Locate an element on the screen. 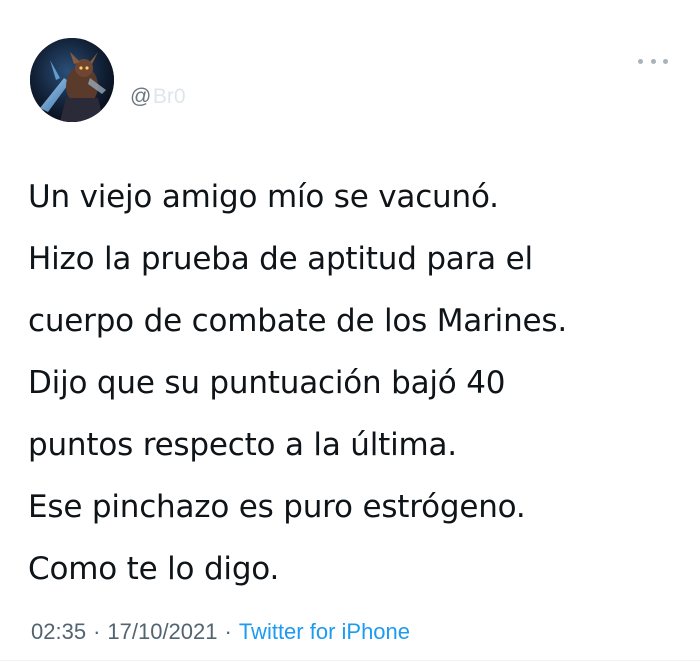 This screenshot has height=663, width=700. avatar-image is located at coordinates (72, 80).